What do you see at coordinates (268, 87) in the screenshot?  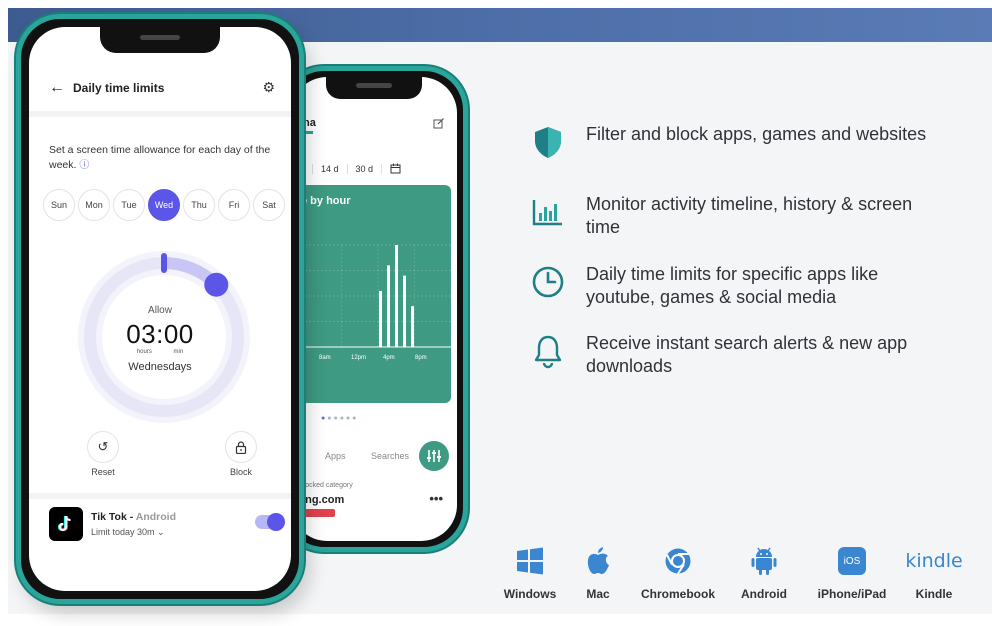 I see `gear-icon: ⚙` at bounding box center [268, 87].